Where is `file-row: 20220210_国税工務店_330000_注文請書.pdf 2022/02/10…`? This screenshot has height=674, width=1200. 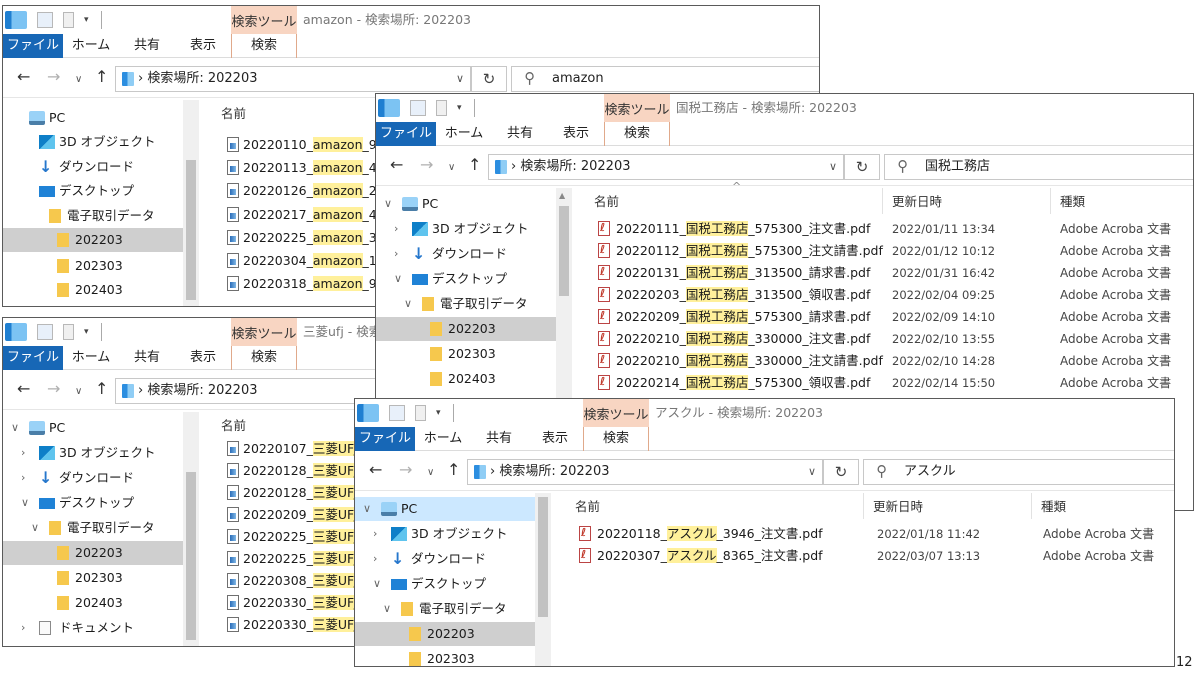
file-row: 20220210_国税工務店_330000_注文請書.pdf 2022/02/10… is located at coordinates (876, 360).